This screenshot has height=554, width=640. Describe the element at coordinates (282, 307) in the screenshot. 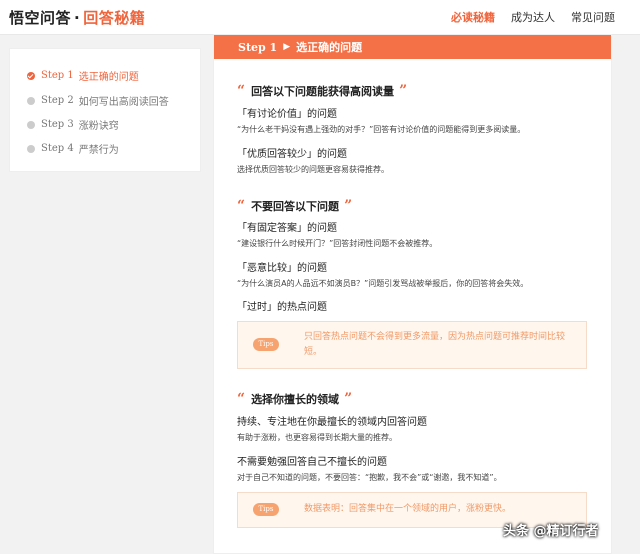

I see `item-title: 「过时」的热点问题` at that location.